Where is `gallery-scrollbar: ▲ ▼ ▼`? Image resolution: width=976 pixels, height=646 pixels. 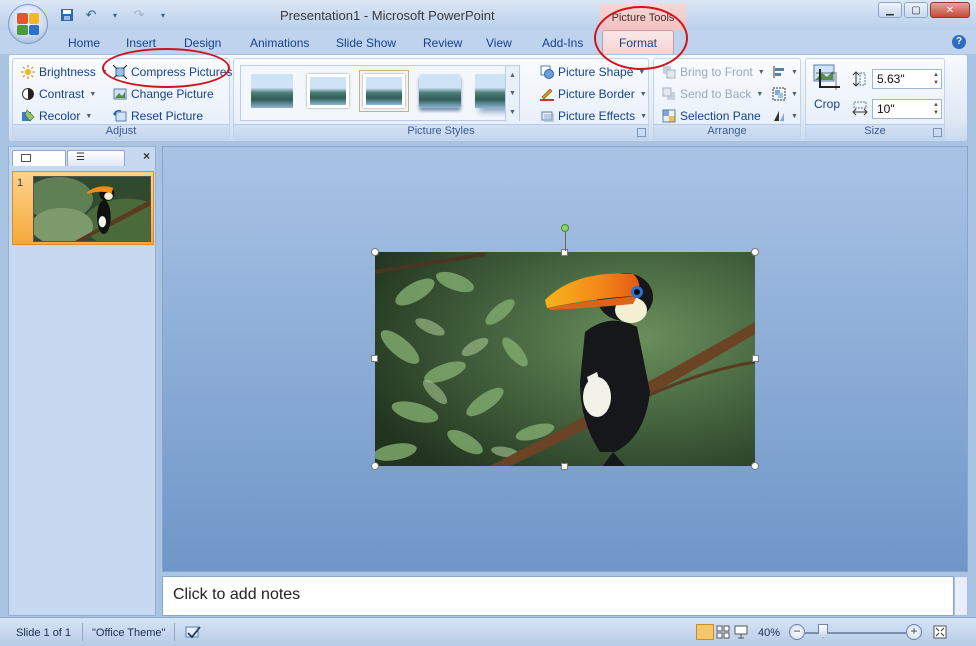 gallery-scrollbar: ▲ ▼ ▼ is located at coordinates (512, 94).